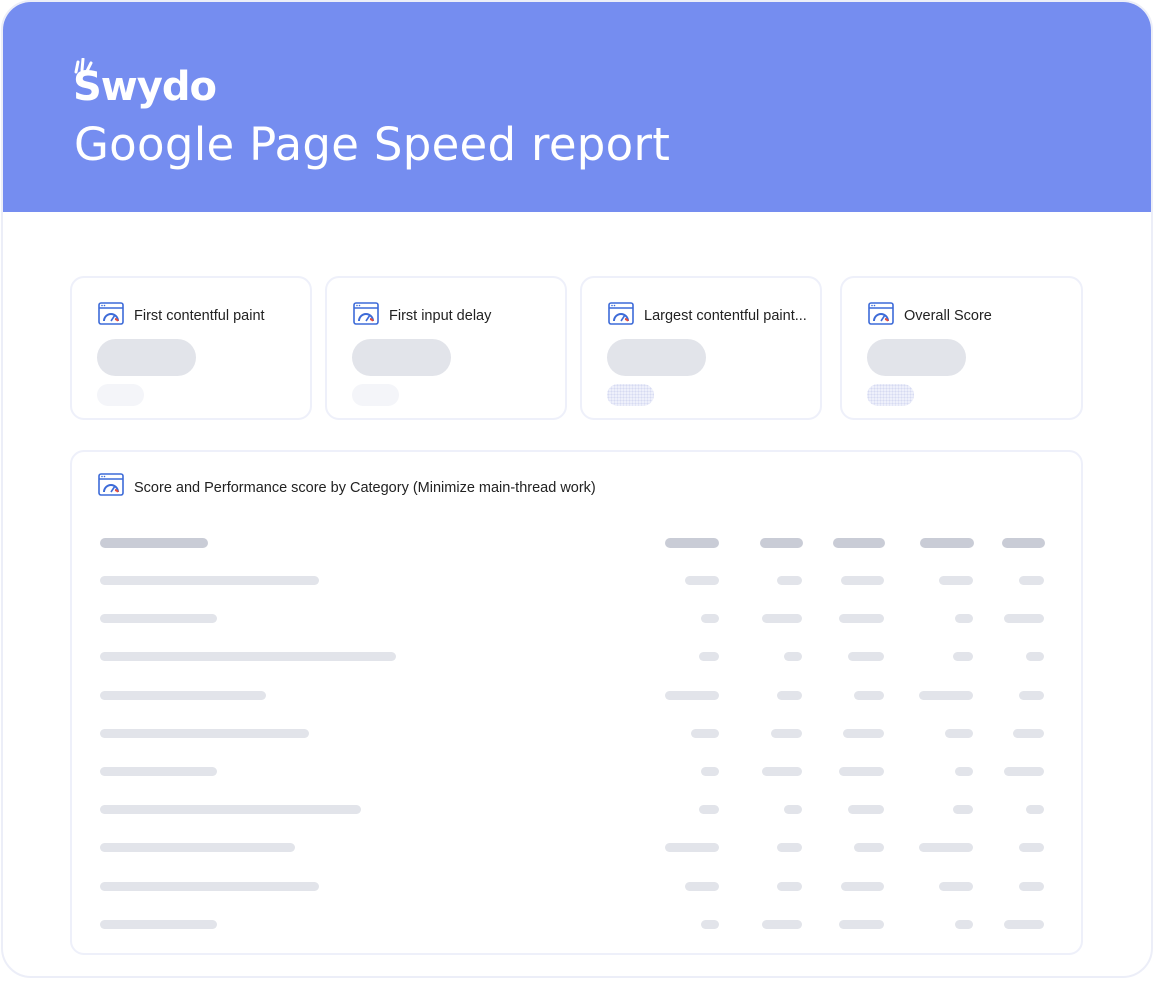 This screenshot has height=981, width=1155. What do you see at coordinates (372, 144) in the screenshot?
I see `page-title: Google Page Speed report` at bounding box center [372, 144].